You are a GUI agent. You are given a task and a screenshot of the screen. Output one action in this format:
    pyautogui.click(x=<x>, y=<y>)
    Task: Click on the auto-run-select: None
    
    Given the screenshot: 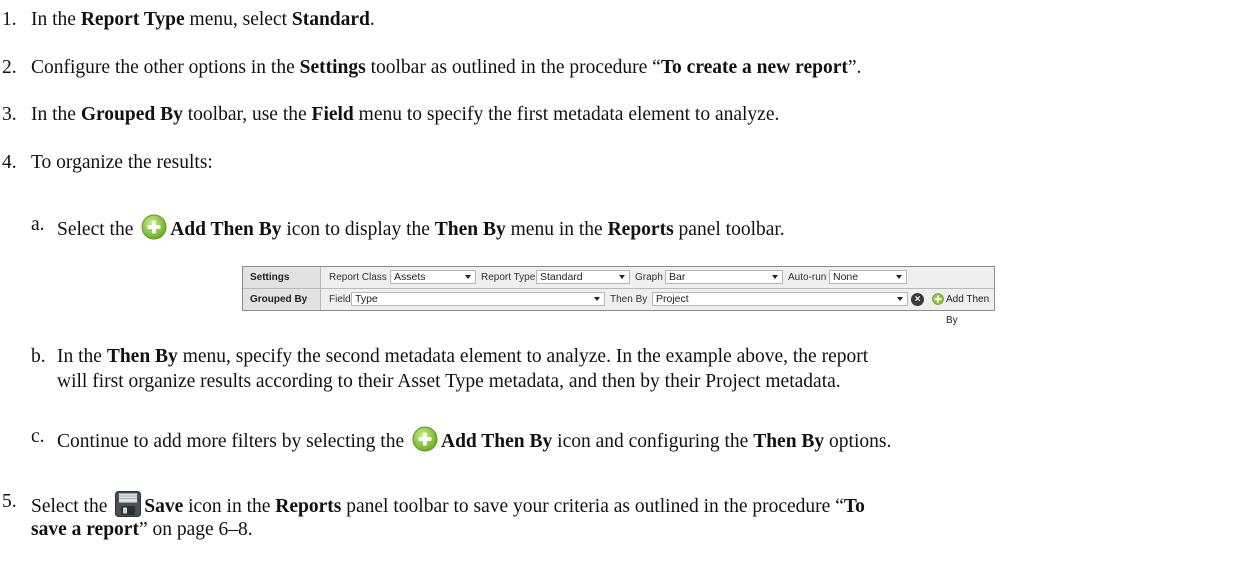 What is the action you would take?
    pyautogui.click(x=868, y=277)
    